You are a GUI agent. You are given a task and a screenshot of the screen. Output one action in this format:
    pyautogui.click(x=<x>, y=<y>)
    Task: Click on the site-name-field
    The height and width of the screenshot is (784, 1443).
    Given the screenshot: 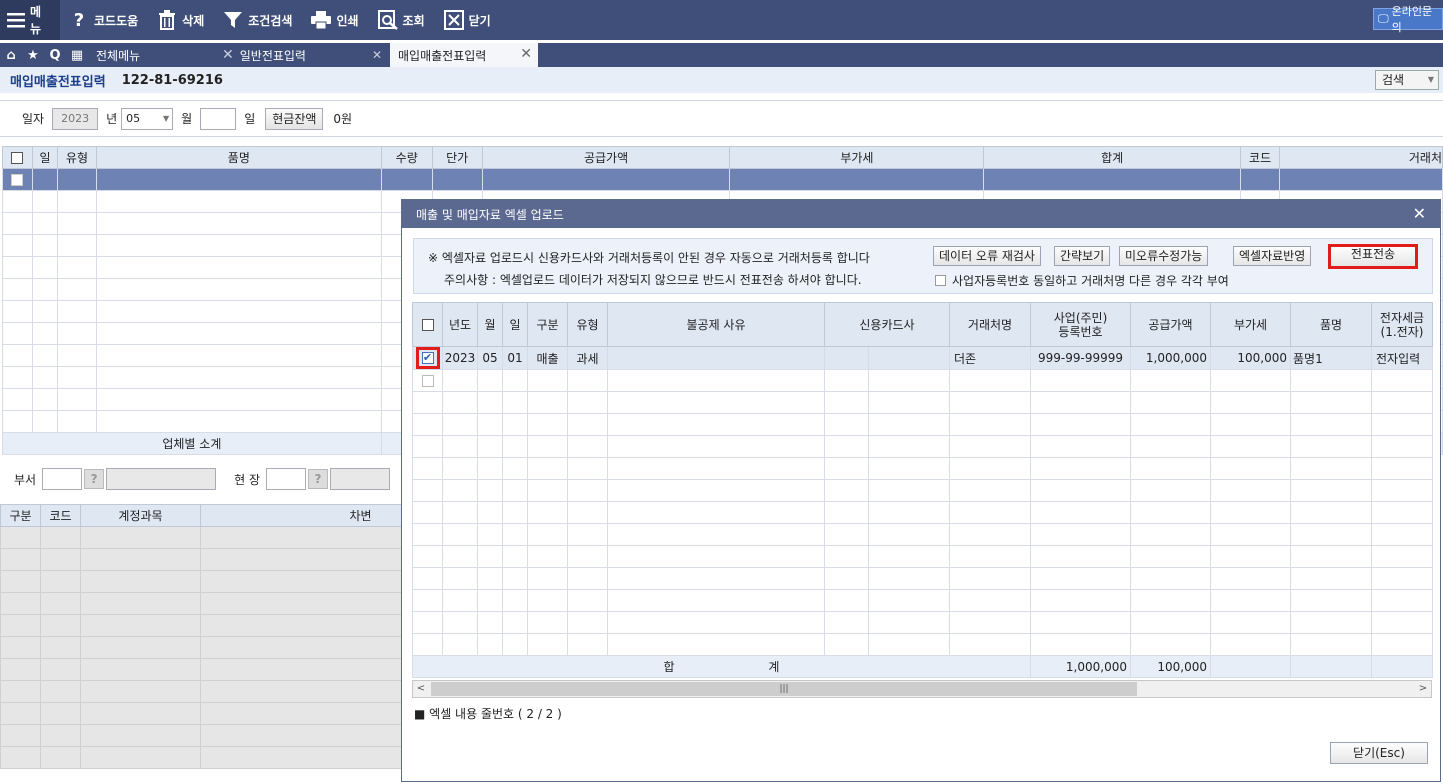 What is the action you would take?
    pyautogui.click(x=360, y=479)
    